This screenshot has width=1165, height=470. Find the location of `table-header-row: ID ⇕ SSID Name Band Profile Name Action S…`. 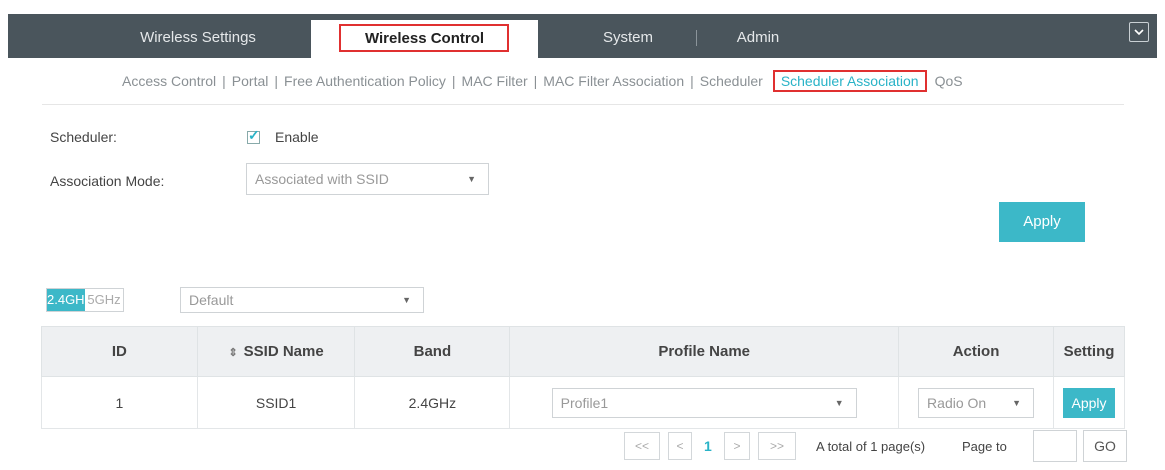

table-header-row: ID ⇕ SSID Name Band Profile Name Action S… is located at coordinates (583, 351).